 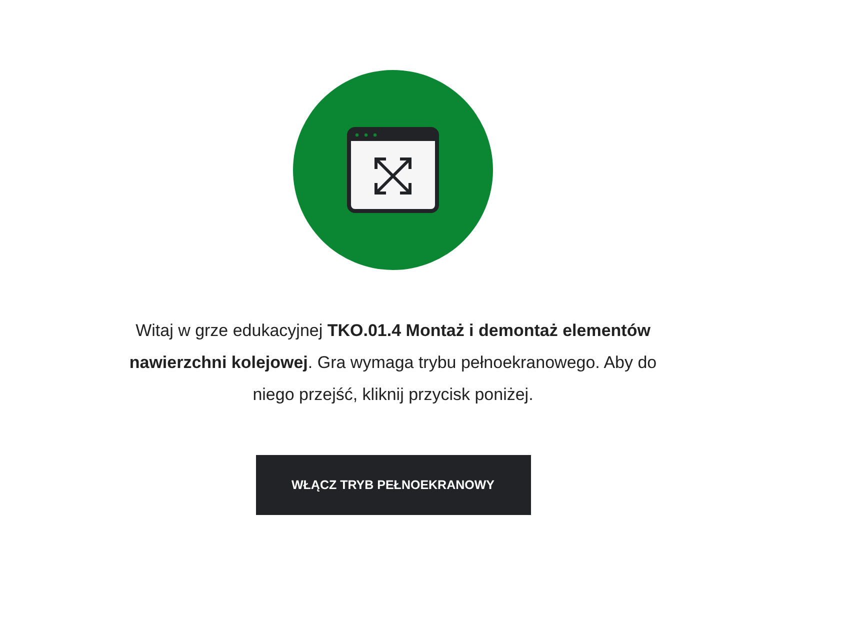 I want to click on fullscreen-window-icon, so click(x=393, y=170).